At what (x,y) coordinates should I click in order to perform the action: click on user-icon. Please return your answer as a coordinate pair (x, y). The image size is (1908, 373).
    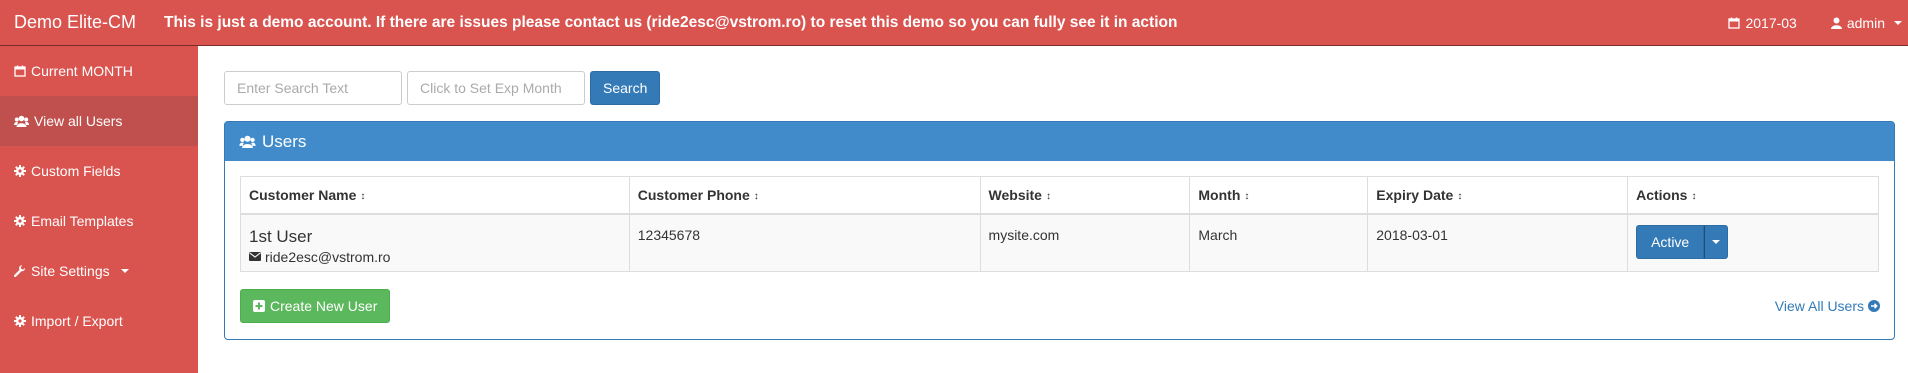
    Looking at the image, I should click on (1836, 23).